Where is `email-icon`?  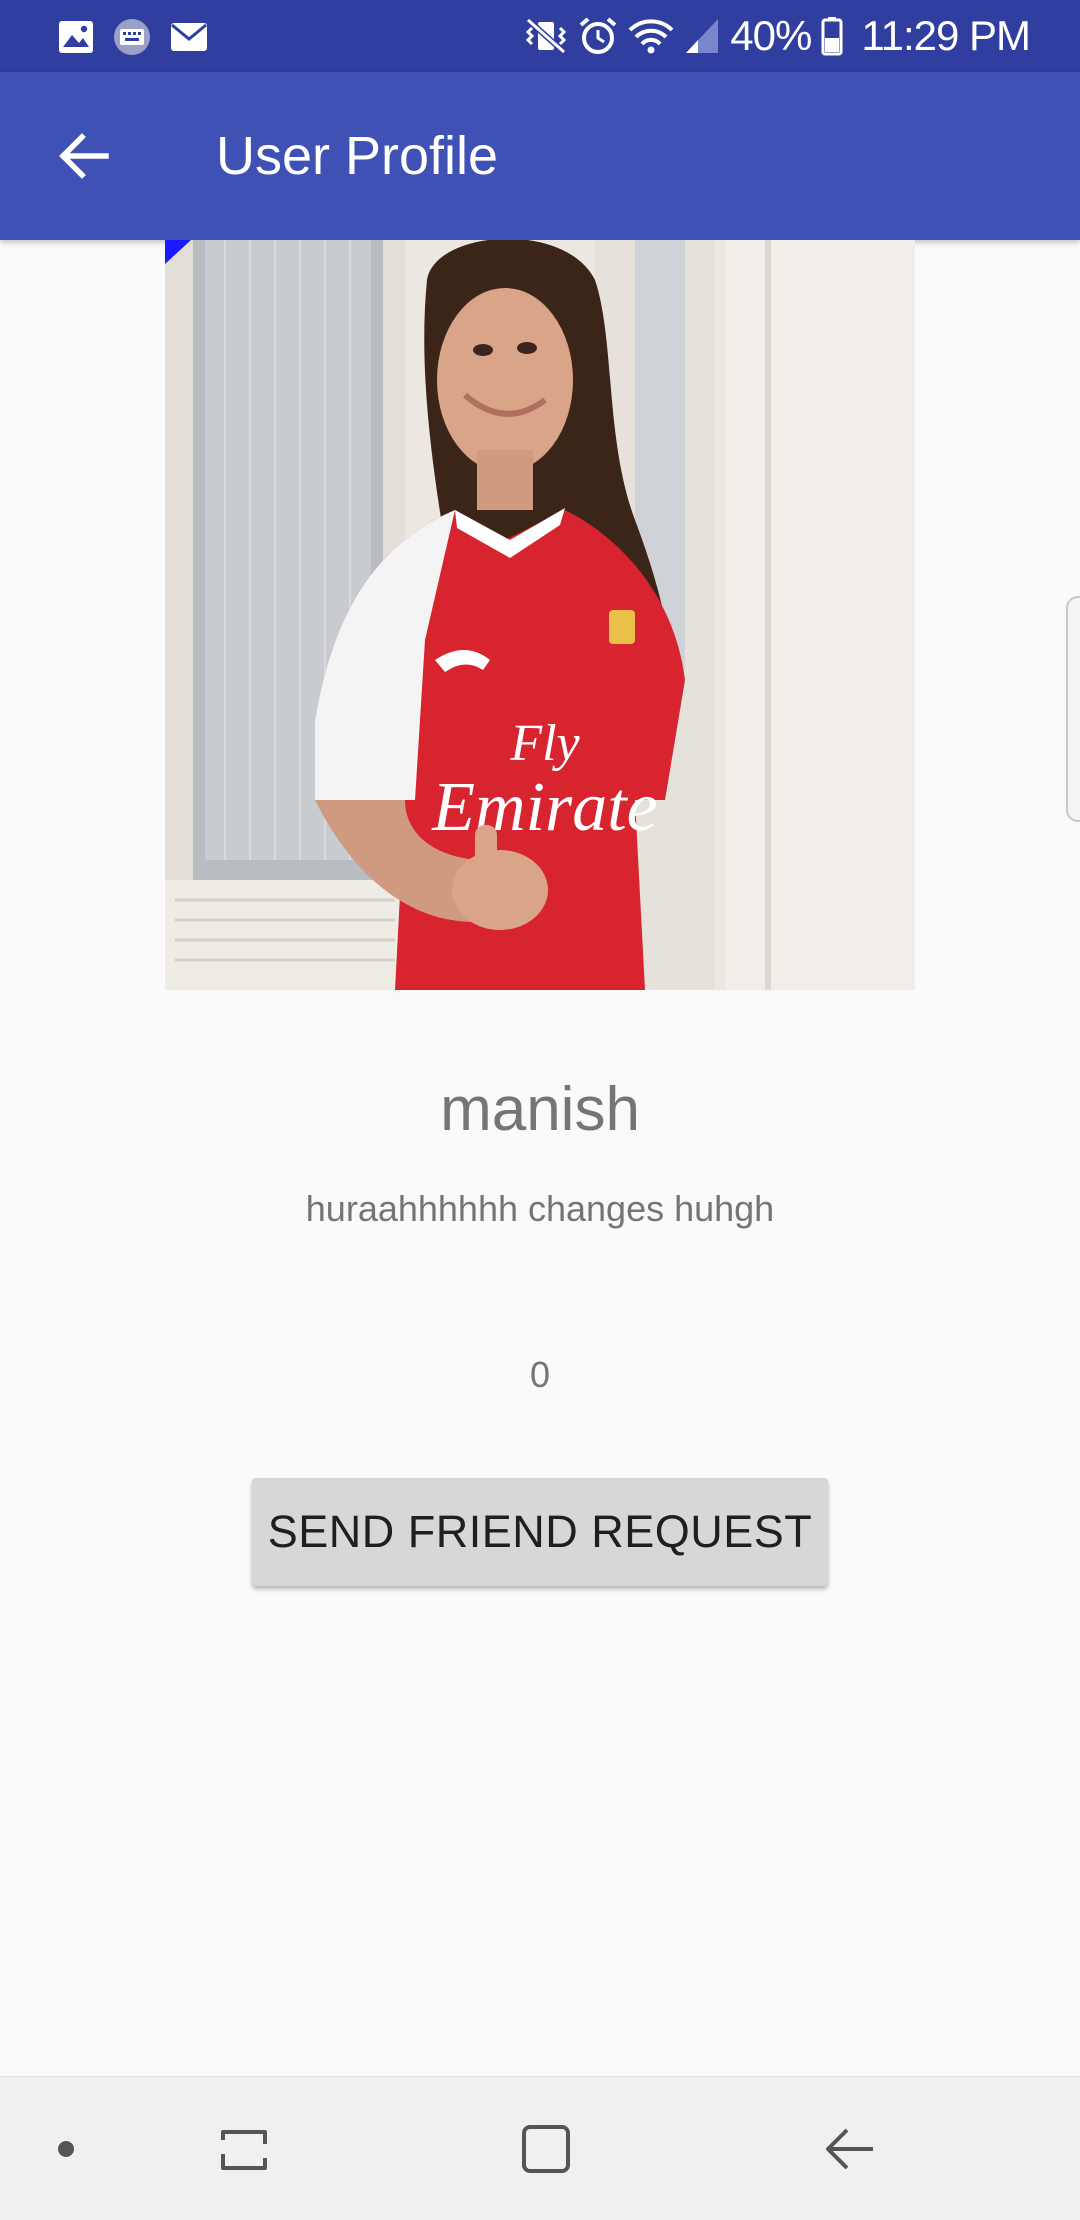
email-icon is located at coordinates (189, 37).